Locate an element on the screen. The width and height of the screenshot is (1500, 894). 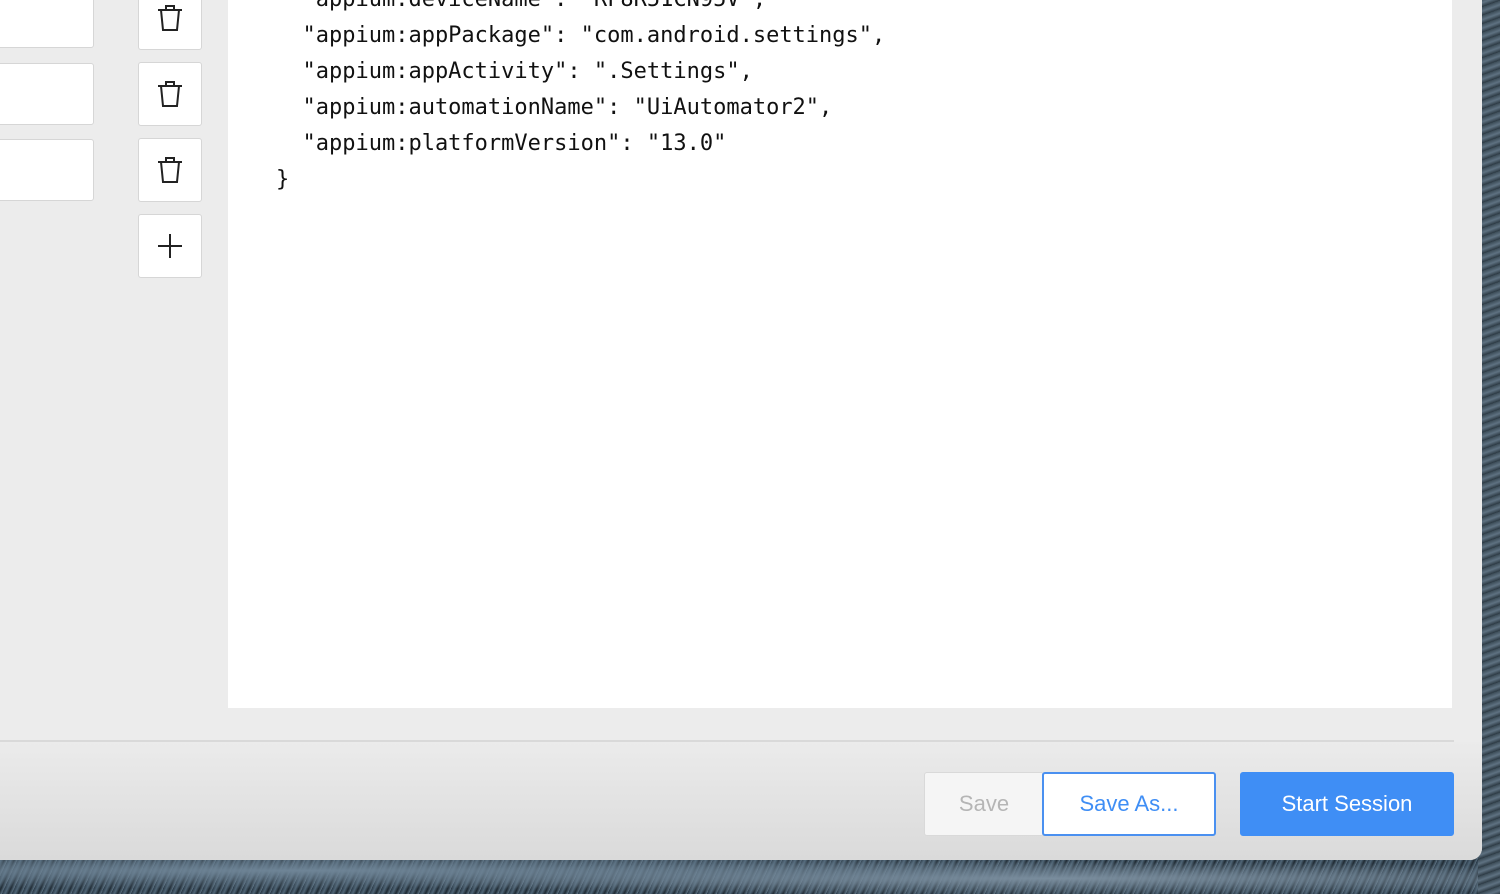
start-session-button: Start Session is located at coordinates (1347, 804).